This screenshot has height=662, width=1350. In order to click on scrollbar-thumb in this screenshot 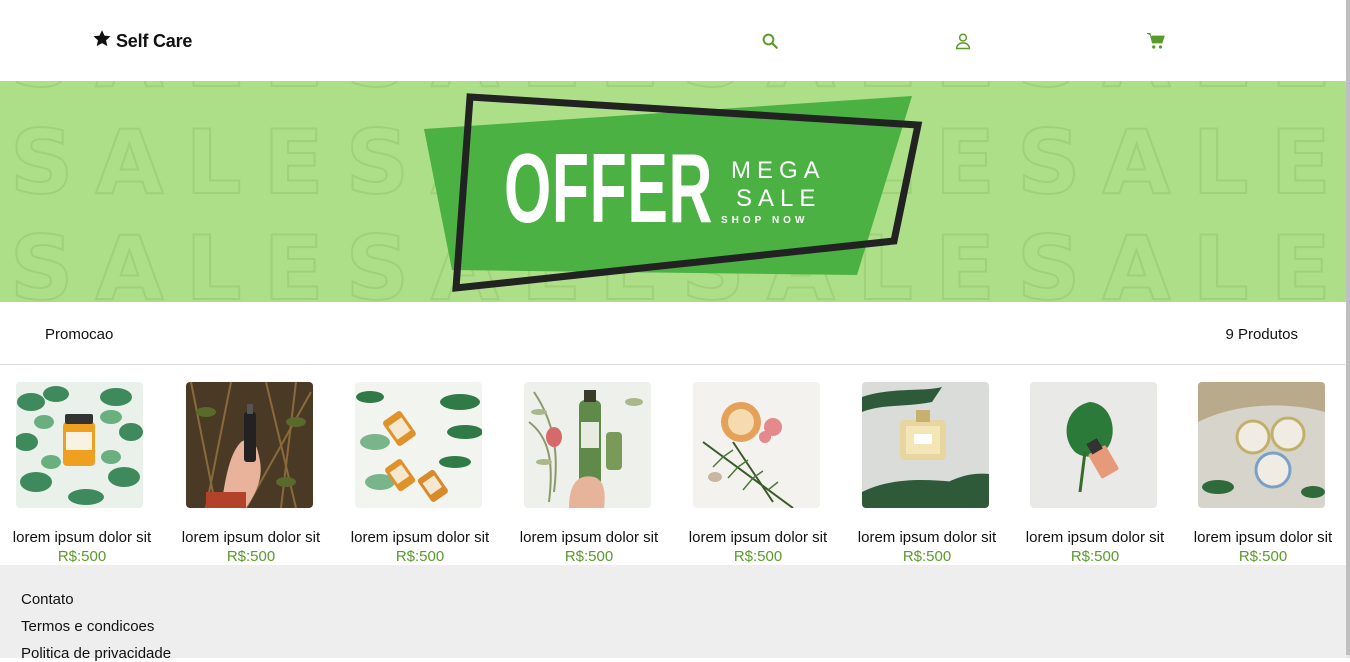, I will do `click(1348, 327)`.